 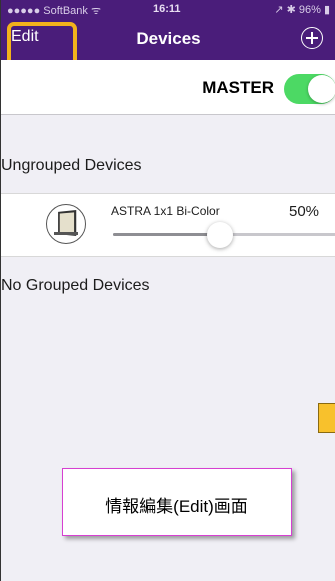 I want to click on annotation-box: 情報編集(Edit)画面, so click(x=177, y=502).